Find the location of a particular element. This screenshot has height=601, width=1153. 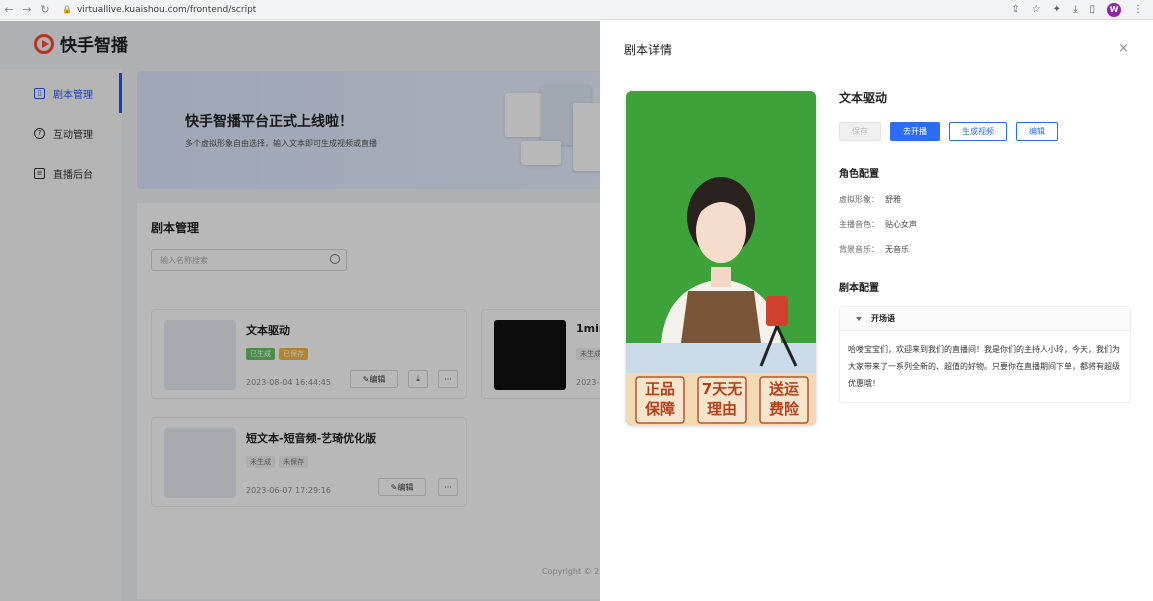

download-icon: ⤓ is located at coordinates (1075, 9).